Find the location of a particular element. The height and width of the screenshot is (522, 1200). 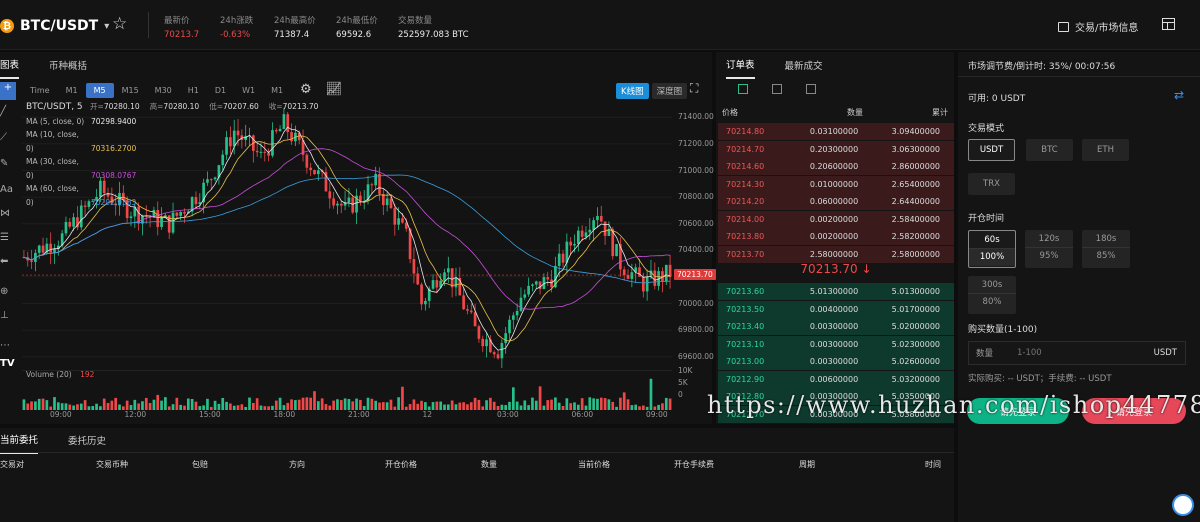

fullscreen-icon: ⛶ is located at coordinates (694, 88).